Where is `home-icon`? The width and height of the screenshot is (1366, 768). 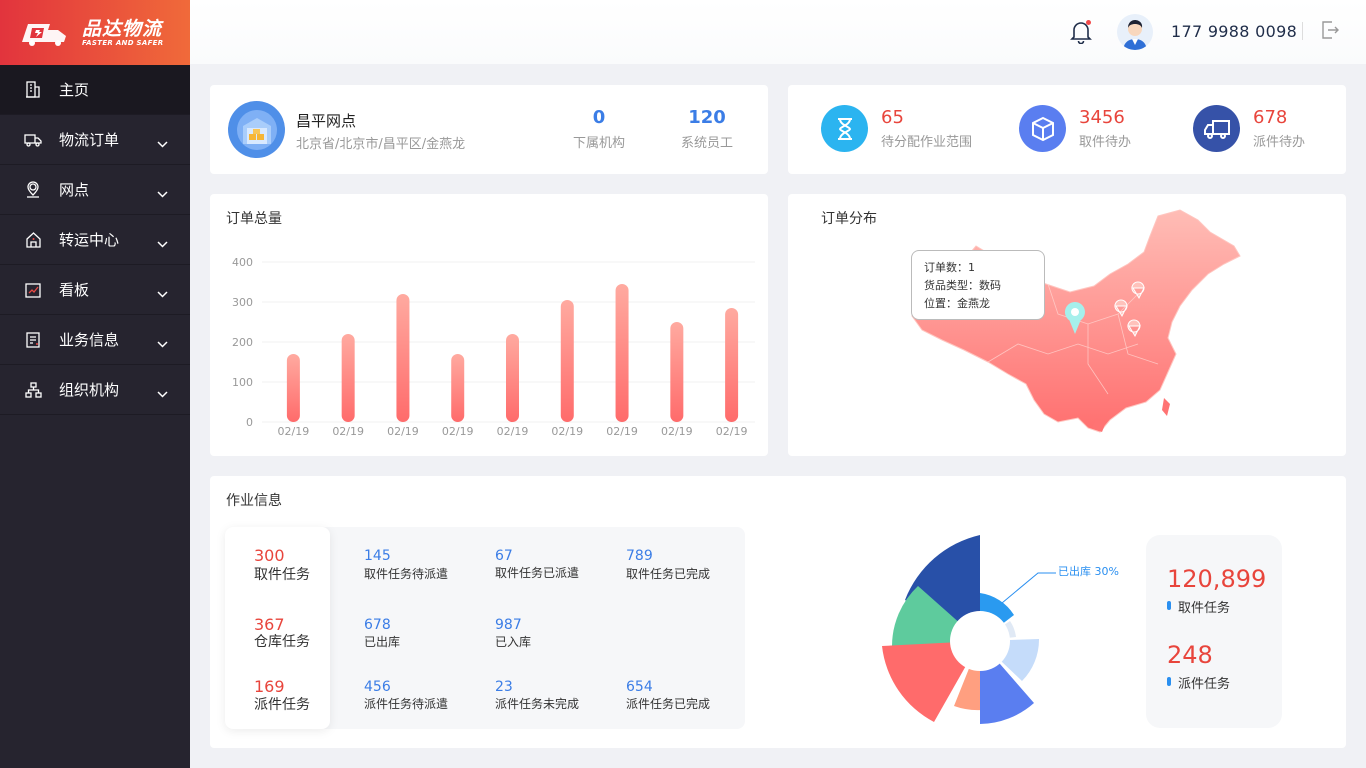
home-icon is located at coordinates (33, 240).